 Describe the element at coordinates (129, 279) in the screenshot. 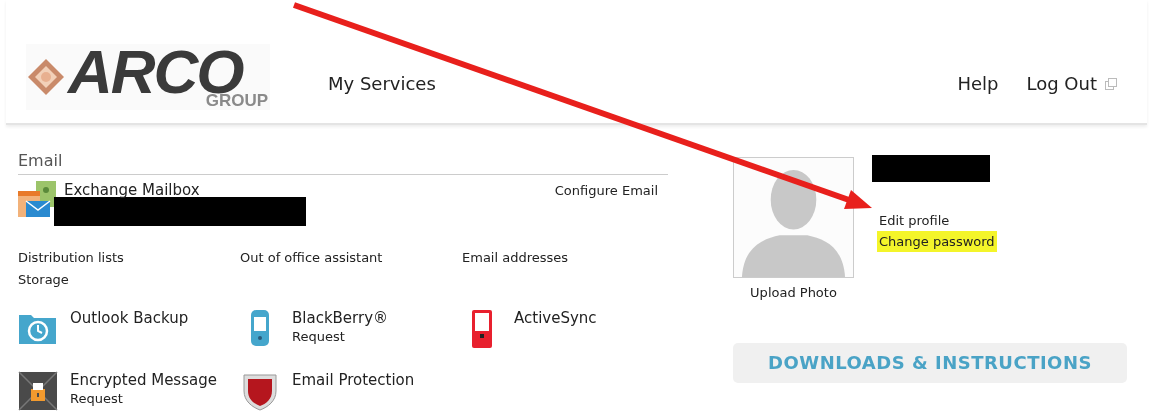

I see `email-link: Storage` at that location.